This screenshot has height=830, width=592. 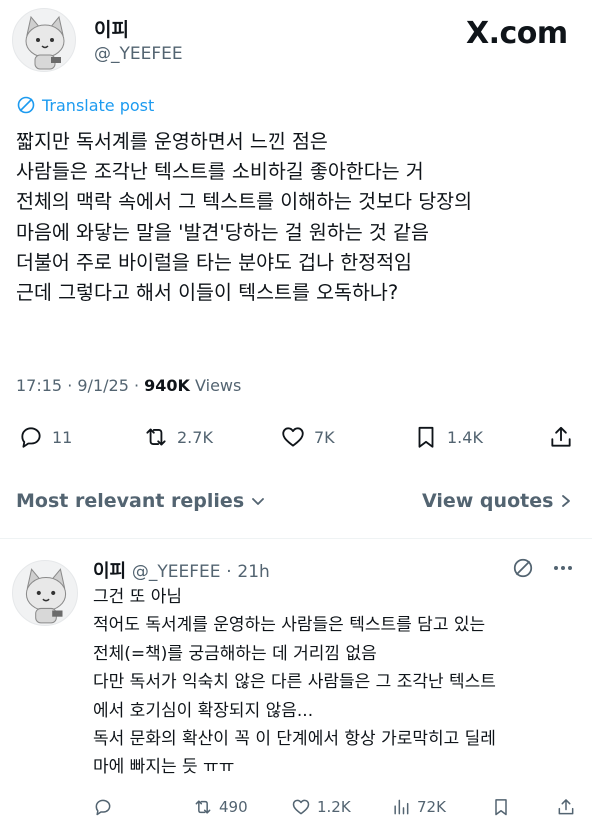 What do you see at coordinates (220, 172) in the screenshot?
I see `post-text-line: 사람들은 조각난 텍스트를 소비하길 좋아한다는 거` at bounding box center [220, 172].